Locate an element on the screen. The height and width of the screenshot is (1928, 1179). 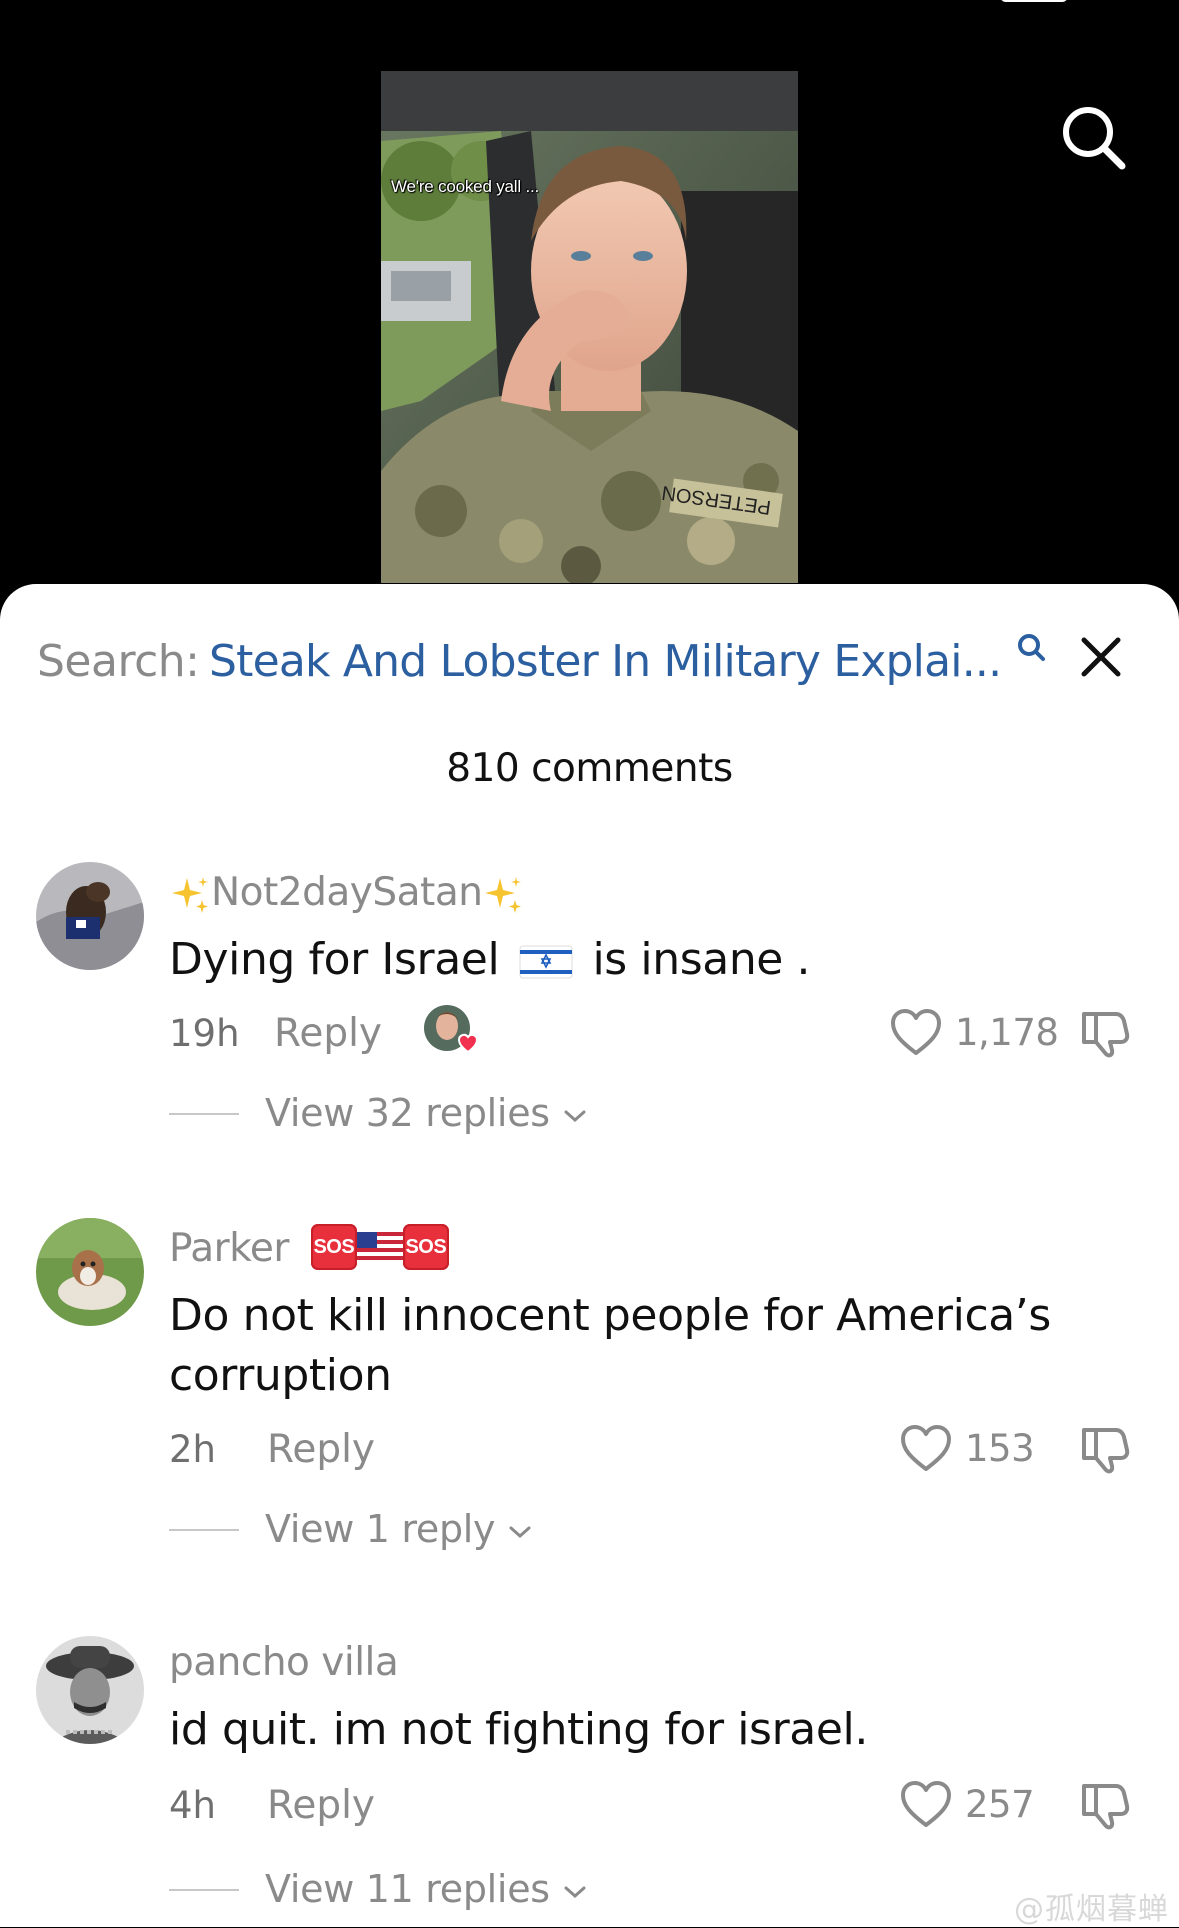
search-query-icon is located at coordinates (1031, 648).